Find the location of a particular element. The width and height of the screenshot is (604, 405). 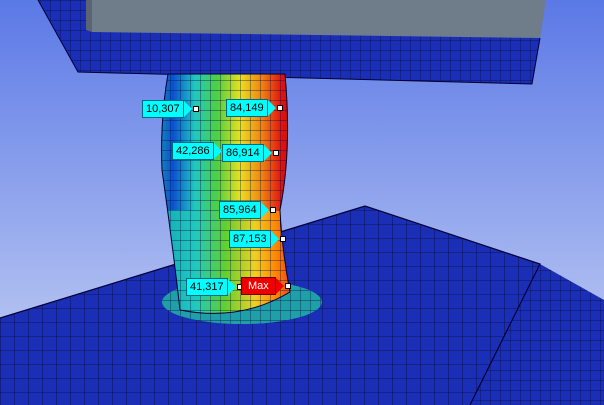

probe-label: 42,286 is located at coordinates (200, 151).